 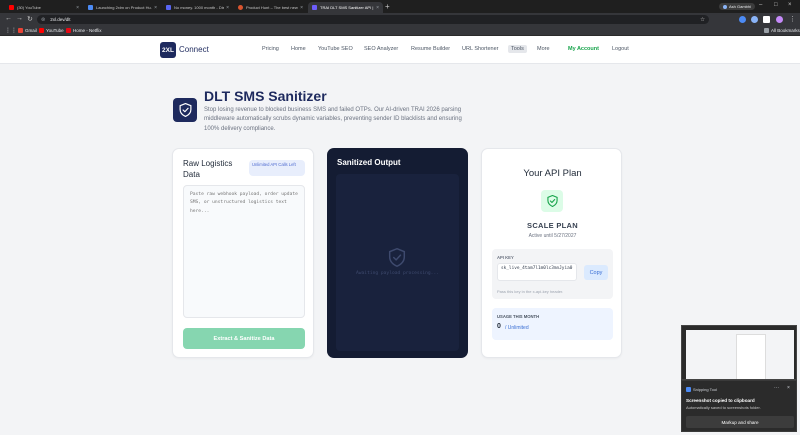 I want to click on extract-sanitize-button: Extract & Sanitize Data, so click(x=244, y=338).